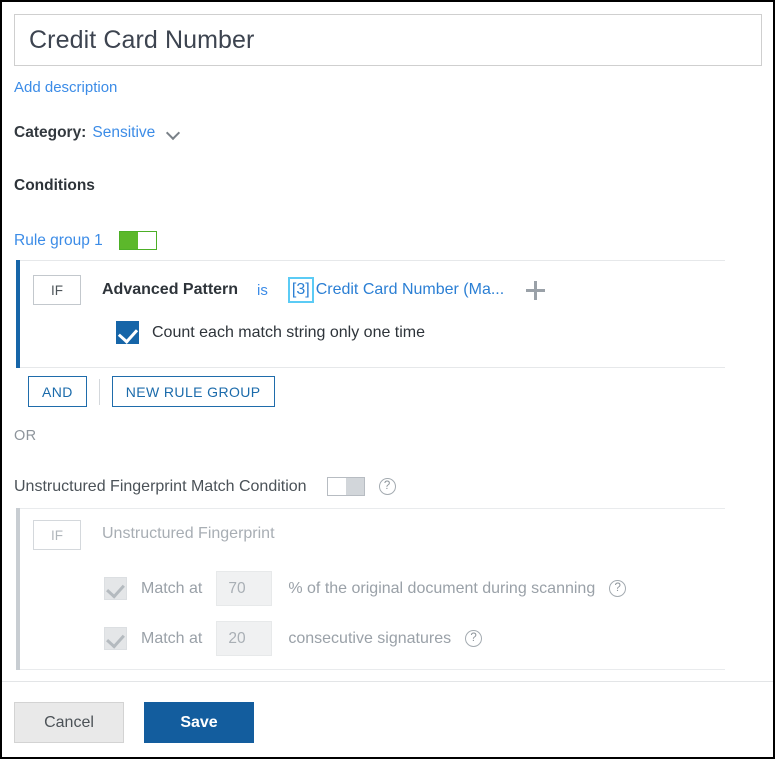  I want to click on add-description-link: Add description, so click(65, 87).